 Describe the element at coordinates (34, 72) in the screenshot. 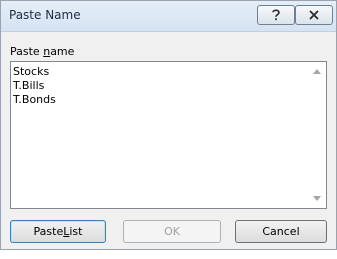

I see `list-item: Stocks` at that location.